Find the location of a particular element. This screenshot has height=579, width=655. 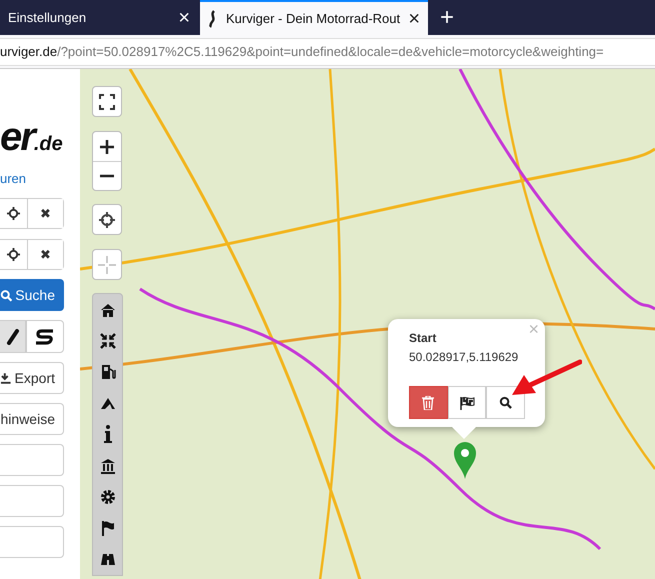

fullscreen-button is located at coordinates (107, 101).